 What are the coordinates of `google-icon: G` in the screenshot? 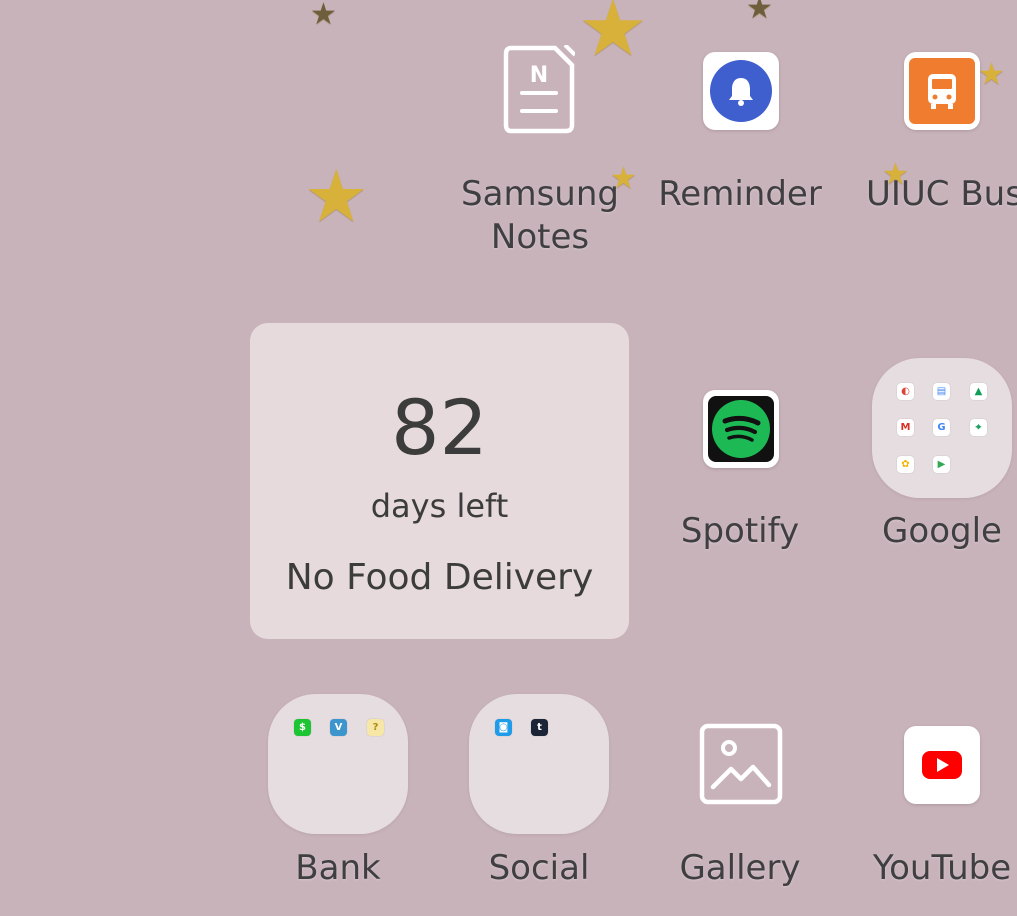 It's located at (941, 427).